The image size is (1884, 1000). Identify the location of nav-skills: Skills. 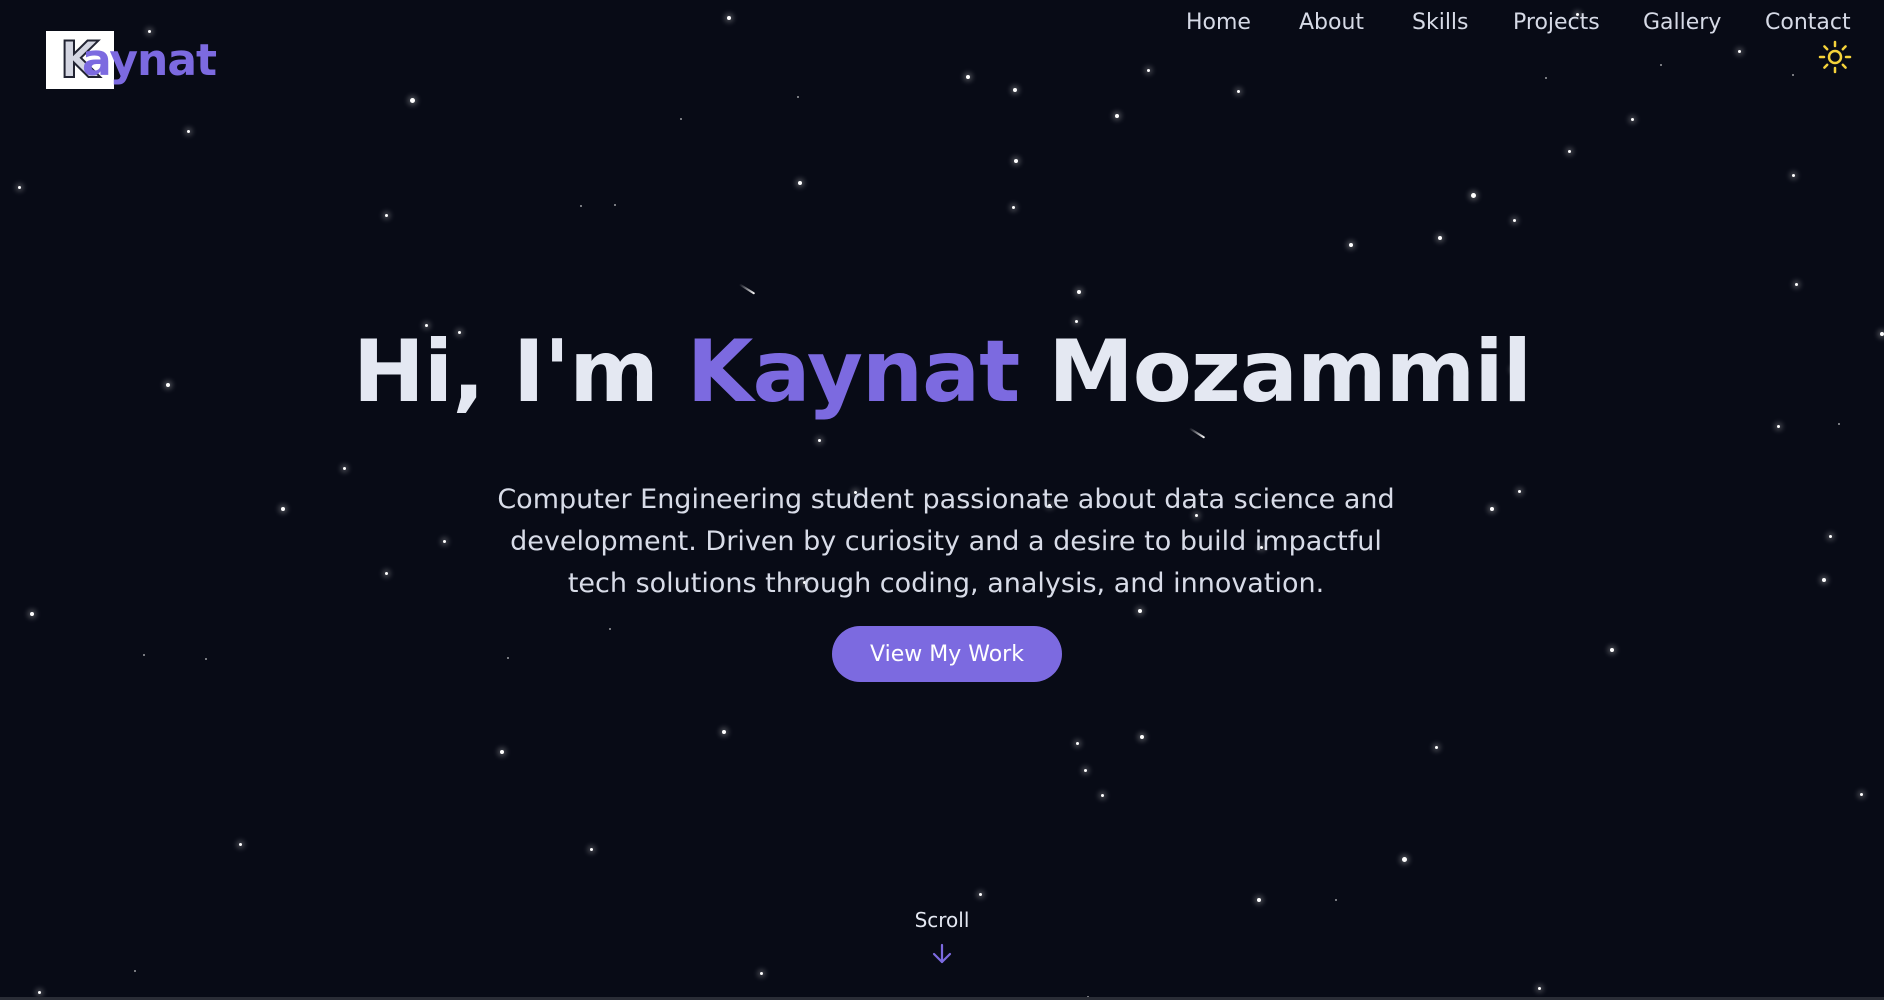
(1440, 22).